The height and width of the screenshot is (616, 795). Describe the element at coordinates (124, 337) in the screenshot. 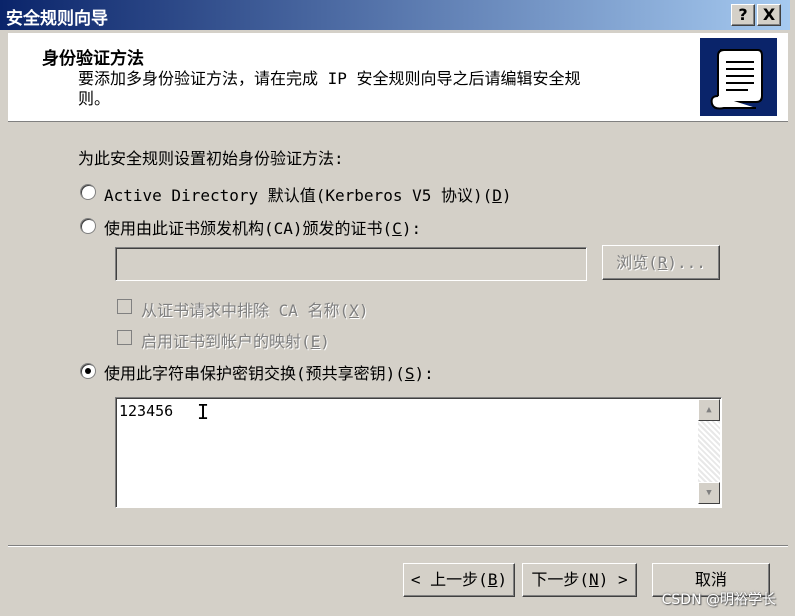

I see `enable-mapping-checkbox` at that location.